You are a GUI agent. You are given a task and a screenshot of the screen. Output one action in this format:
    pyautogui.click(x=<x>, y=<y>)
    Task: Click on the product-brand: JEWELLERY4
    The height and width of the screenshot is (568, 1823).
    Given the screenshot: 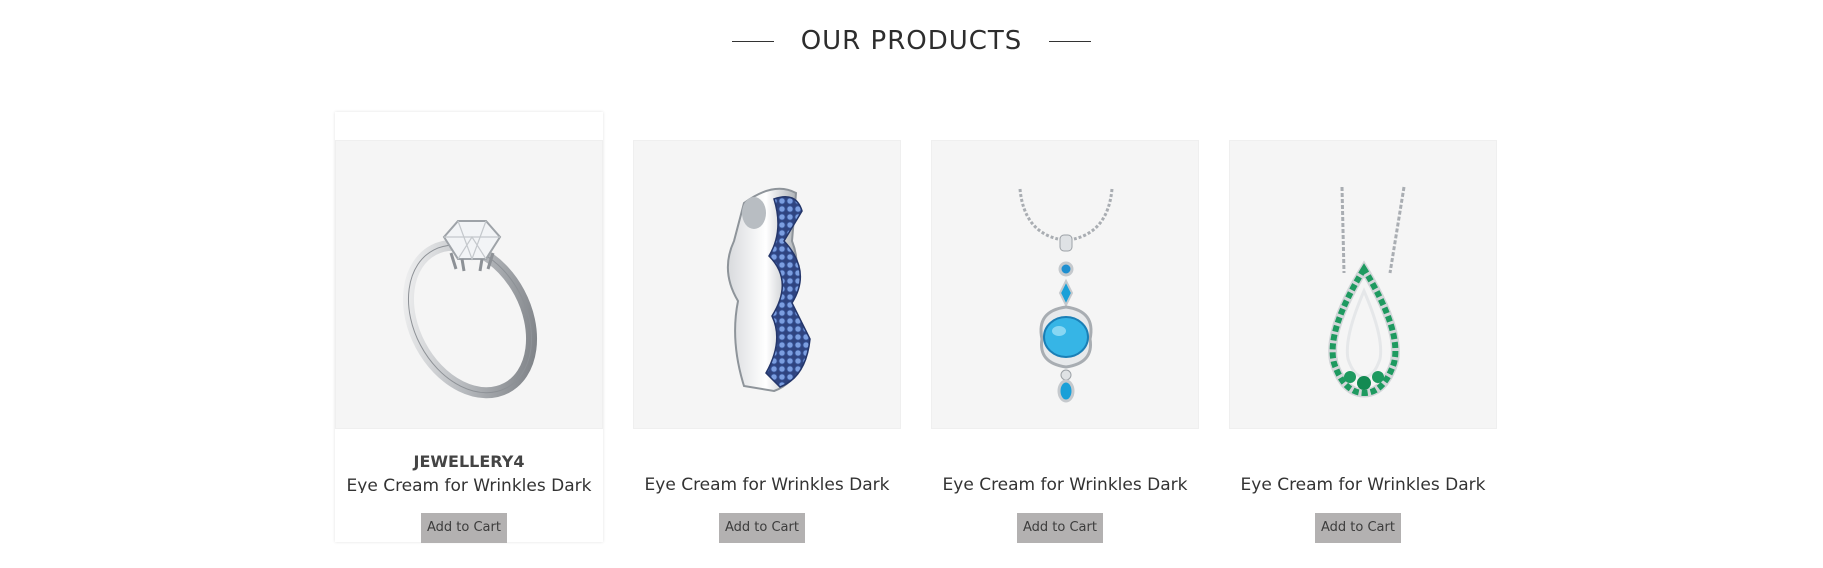 What is the action you would take?
    pyautogui.click(x=469, y=461)
    